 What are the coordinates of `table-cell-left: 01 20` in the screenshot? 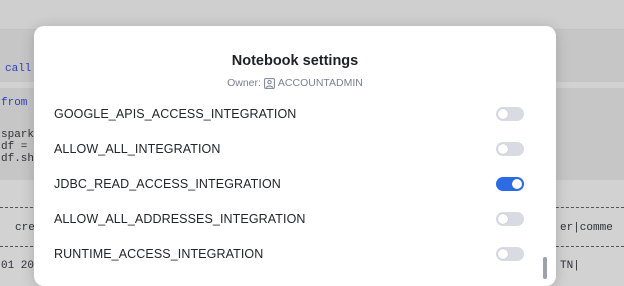 It's located at (18, 266).